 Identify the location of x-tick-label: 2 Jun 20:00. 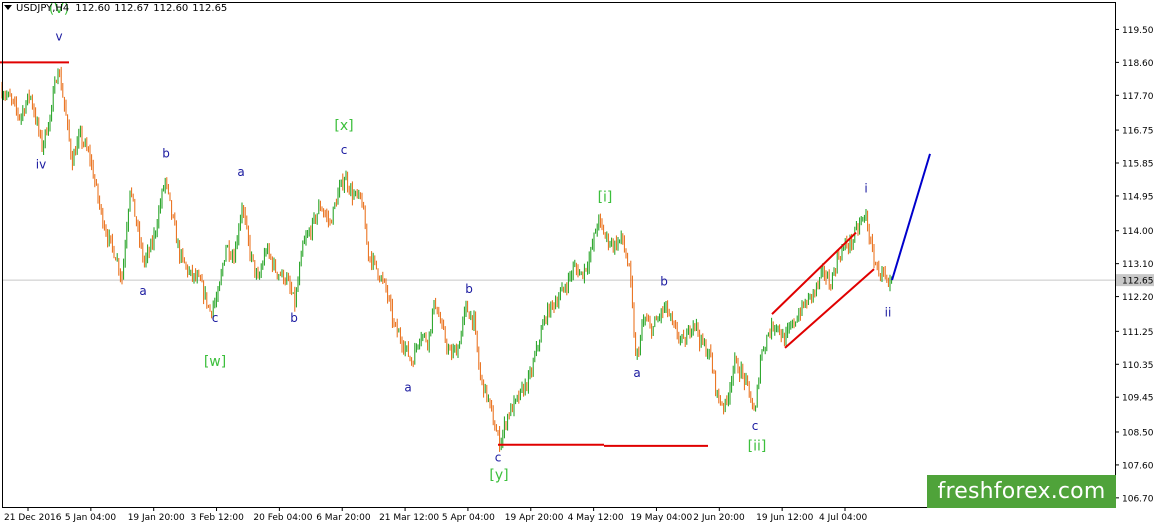
(719, 518).